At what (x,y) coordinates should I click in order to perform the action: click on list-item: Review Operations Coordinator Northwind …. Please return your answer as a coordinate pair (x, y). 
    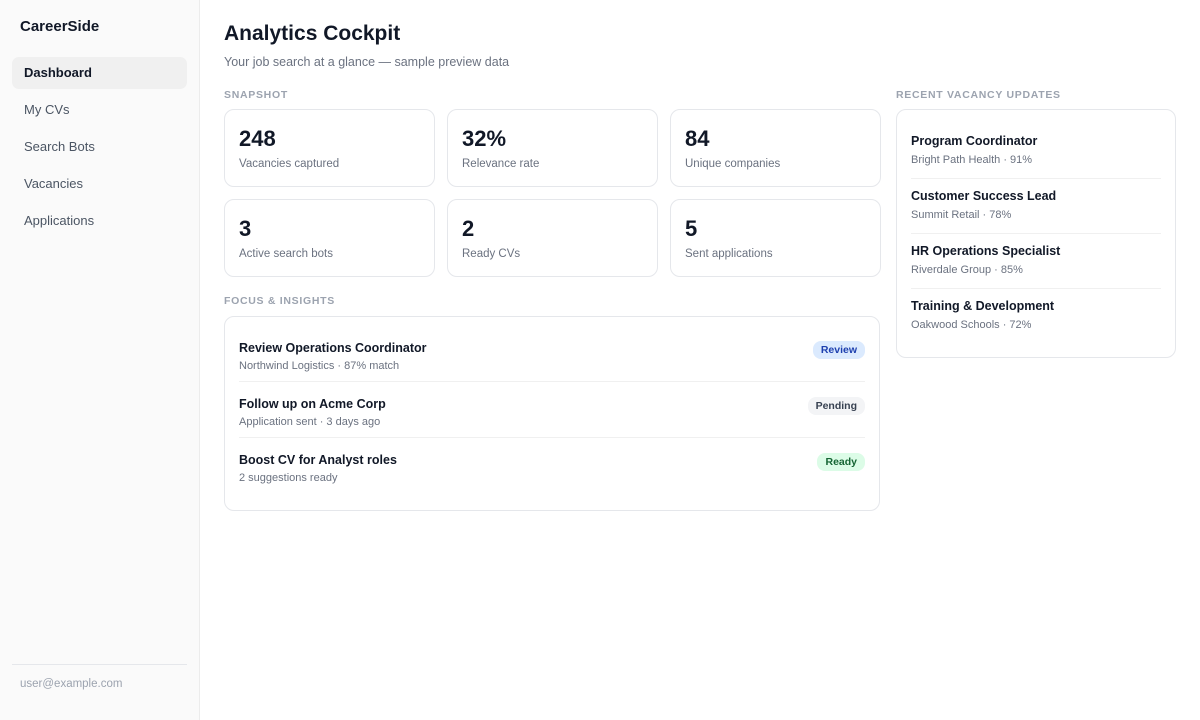
    Looking at the image, I should click on (552, 358).